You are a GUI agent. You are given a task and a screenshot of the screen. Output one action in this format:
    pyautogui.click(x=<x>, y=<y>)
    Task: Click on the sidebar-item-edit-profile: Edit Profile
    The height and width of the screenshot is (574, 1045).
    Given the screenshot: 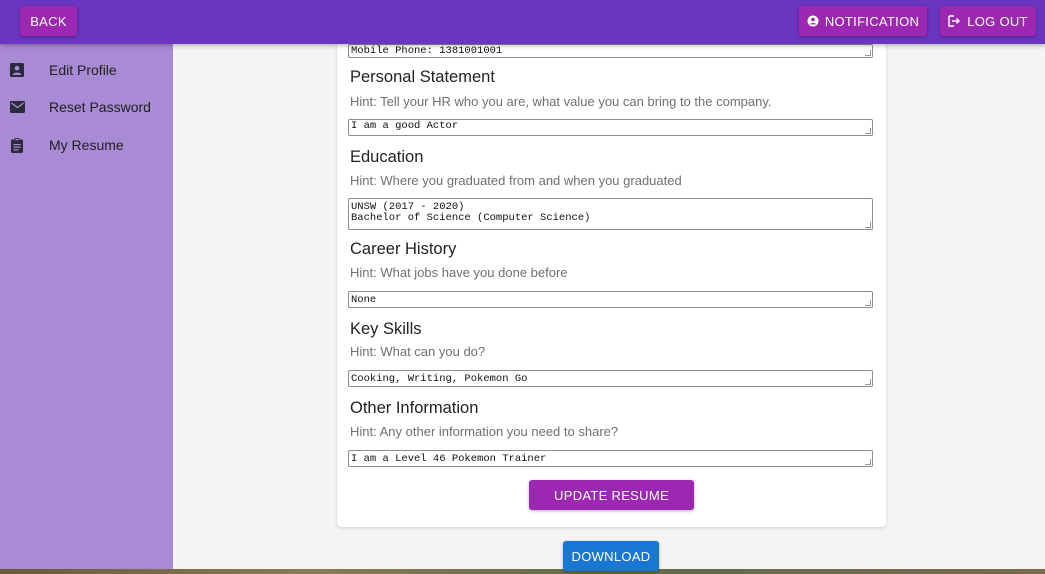 What is the action you would take?
    pyautogui.click(x=86, y=70)
    